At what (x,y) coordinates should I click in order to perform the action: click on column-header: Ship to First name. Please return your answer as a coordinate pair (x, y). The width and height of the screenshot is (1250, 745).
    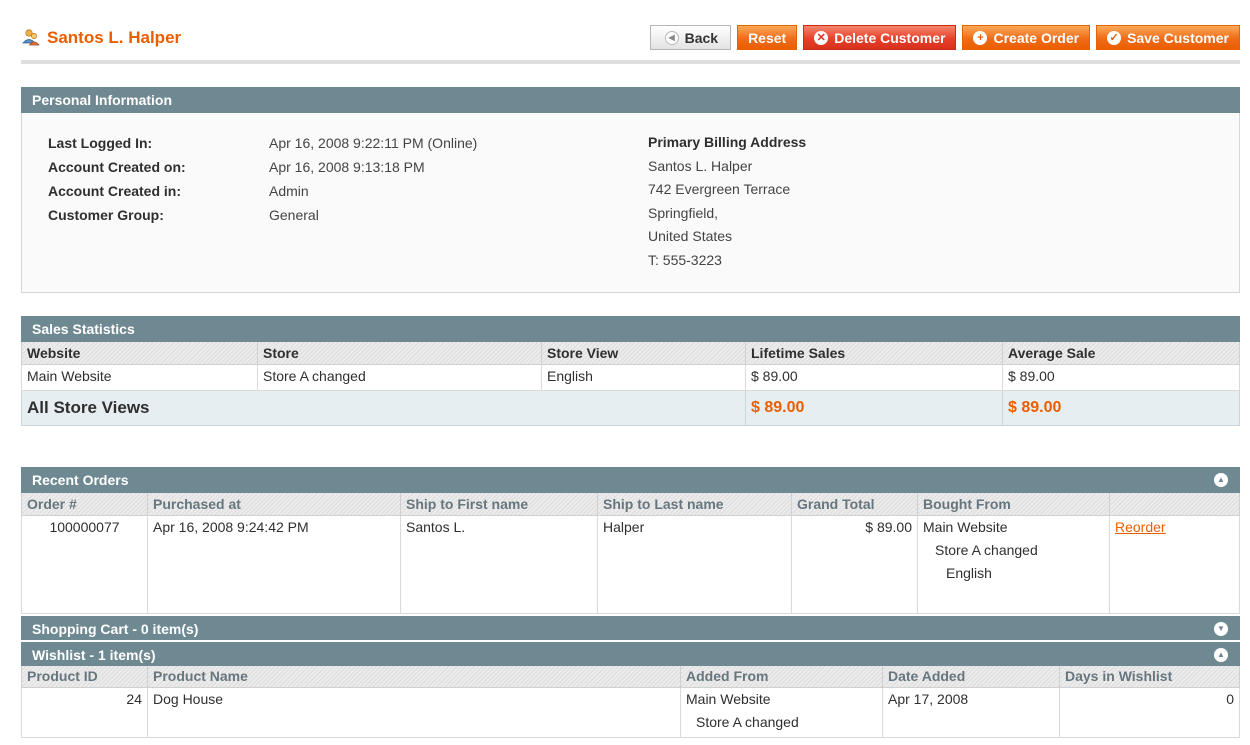
    Looking at the image, I should click on (499, 504).